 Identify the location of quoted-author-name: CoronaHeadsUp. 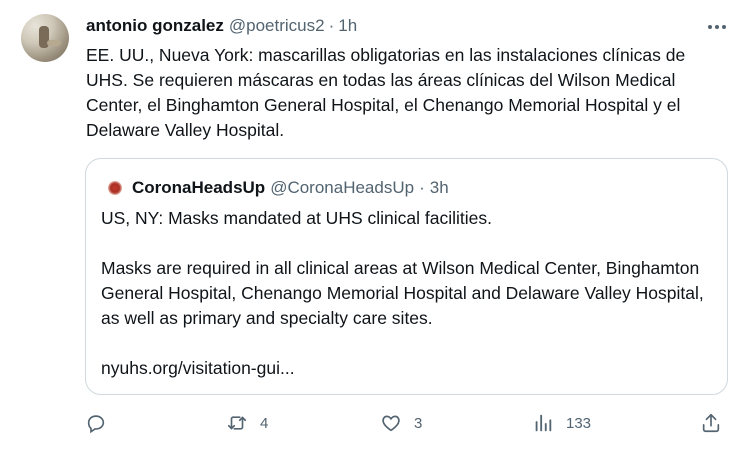
(199, 187).